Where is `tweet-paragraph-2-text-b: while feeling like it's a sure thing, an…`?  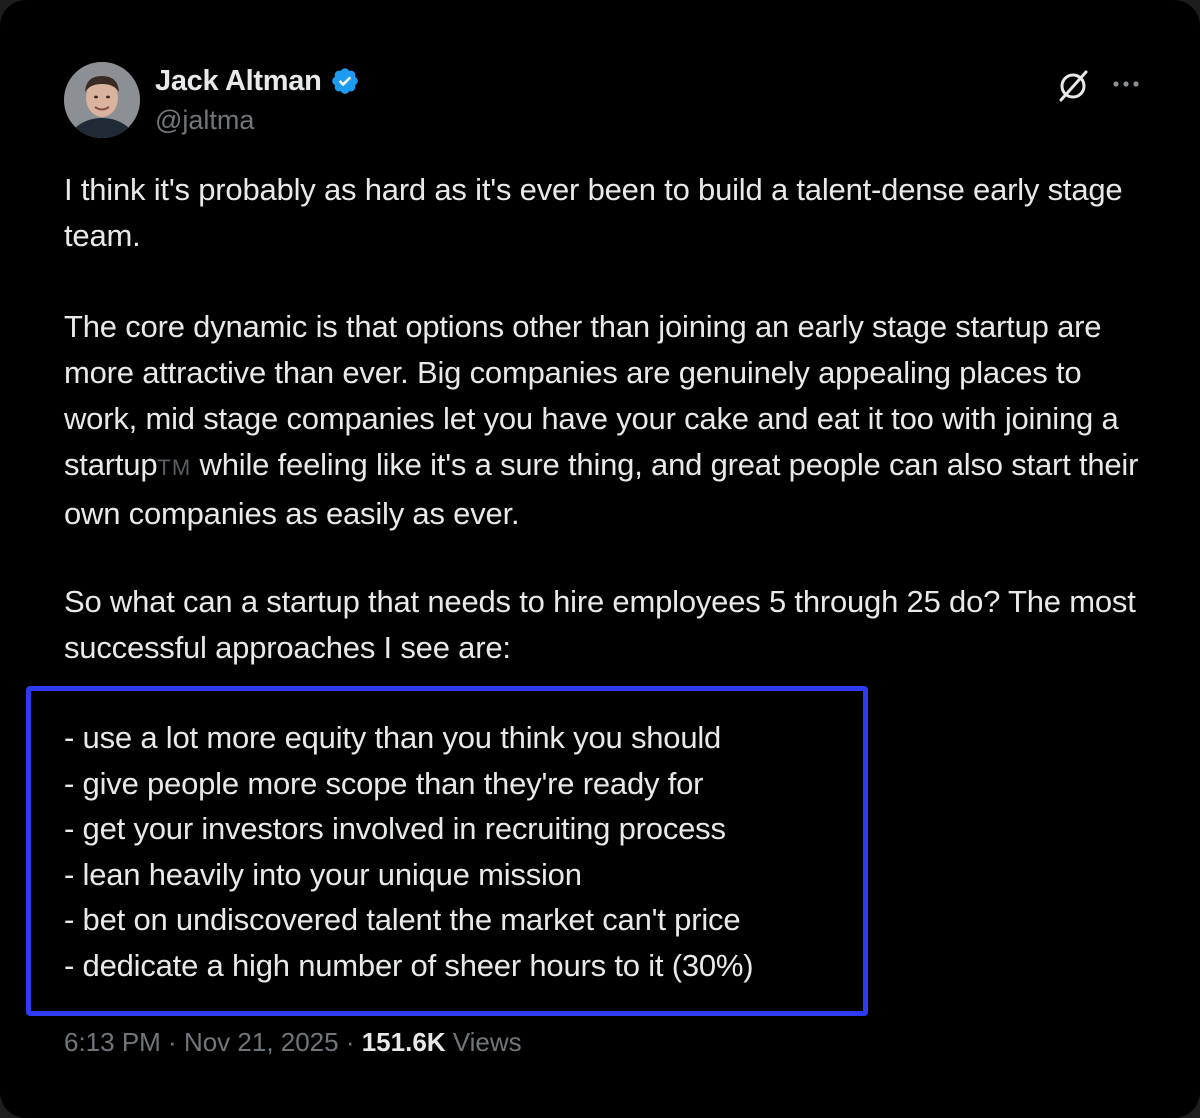
tweet-paragraph-2-text-b: while feeling like it's a sure thing, an… is located at coordinates (601, 489).